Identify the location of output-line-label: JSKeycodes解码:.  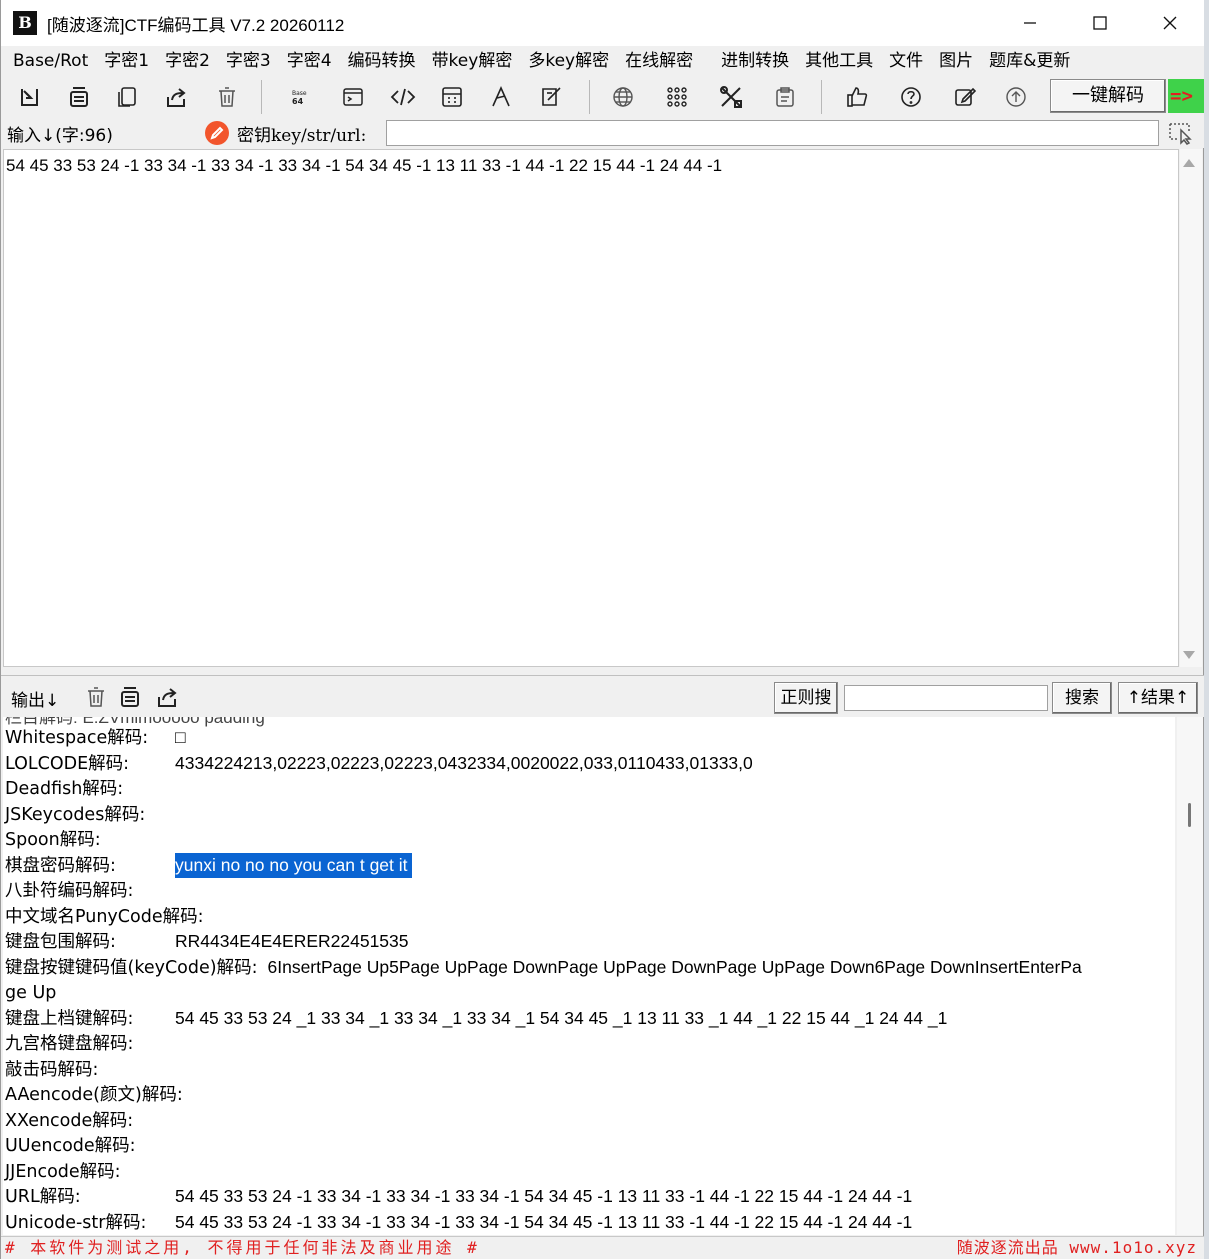
(75, 814).